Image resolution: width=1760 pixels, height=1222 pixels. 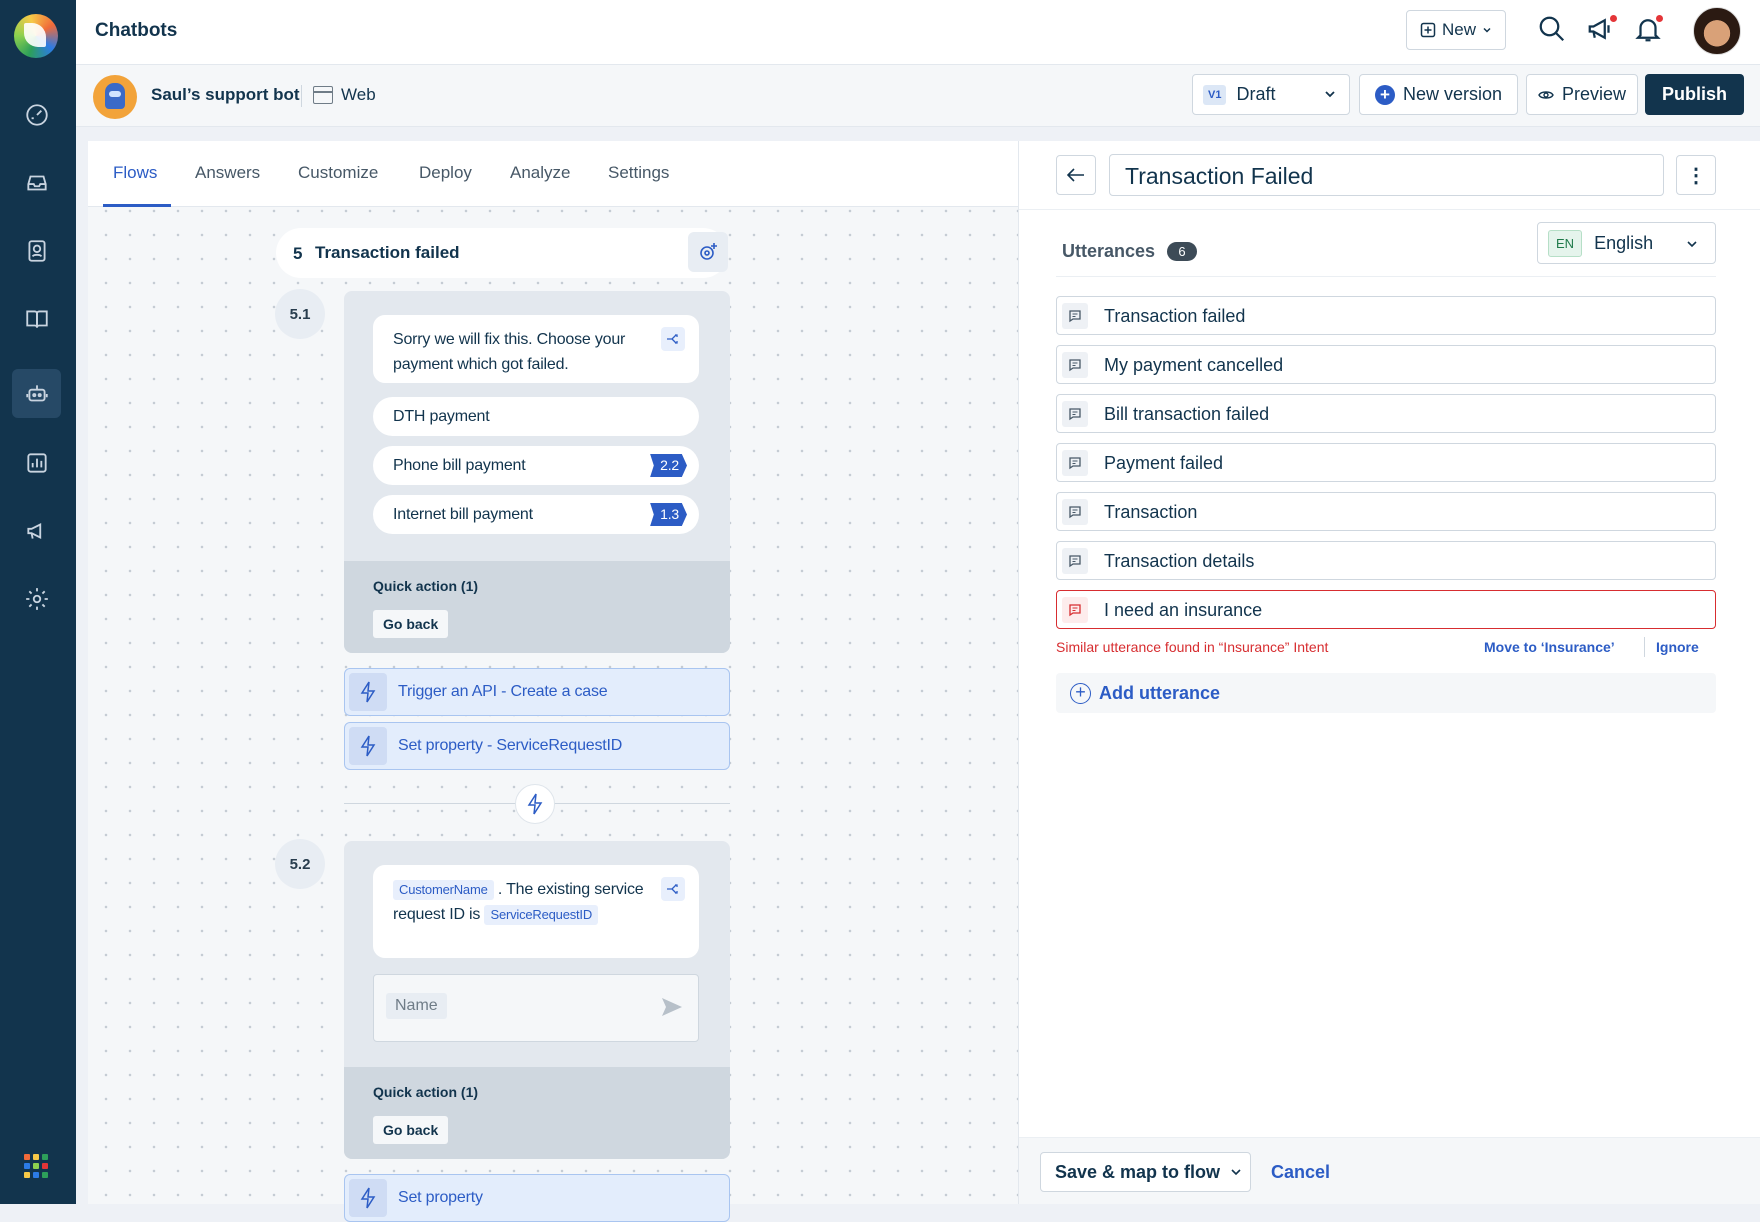 What do you see at coordinates (36, 1166) in the screenshot?
I see `app-switcher-icon` at bounding box center [36, 1166].